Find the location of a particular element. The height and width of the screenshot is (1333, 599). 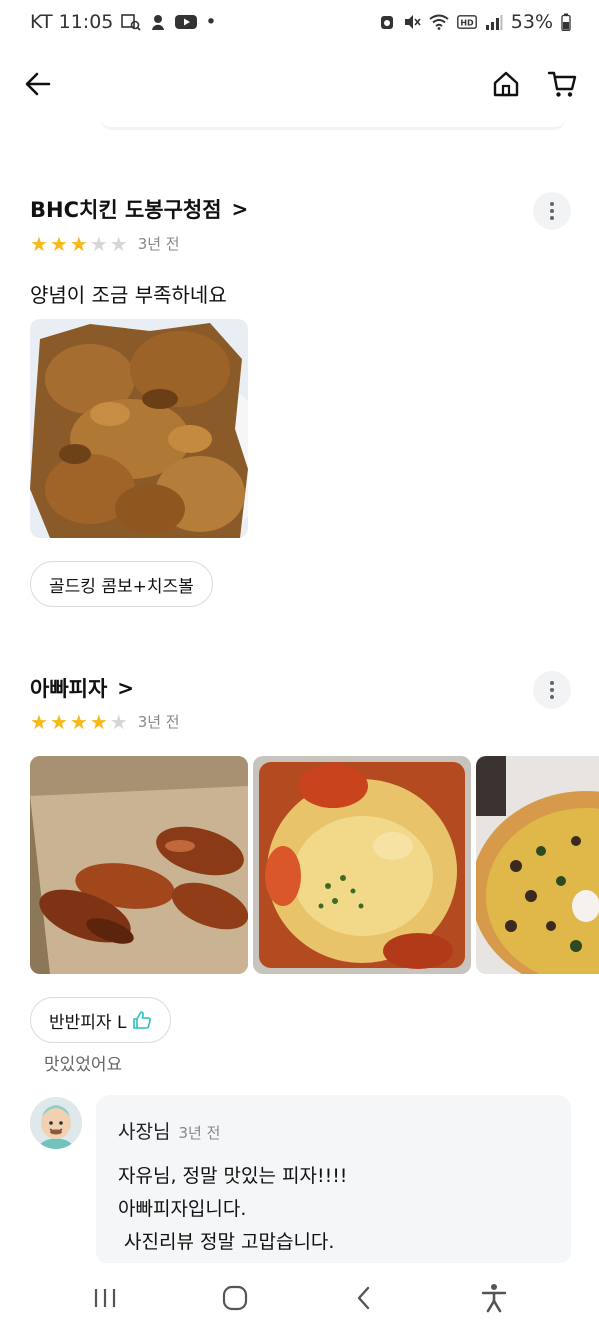

store-link-bhc: BHC치킨 도봉구청점 > is located at coordinates (139, 209).